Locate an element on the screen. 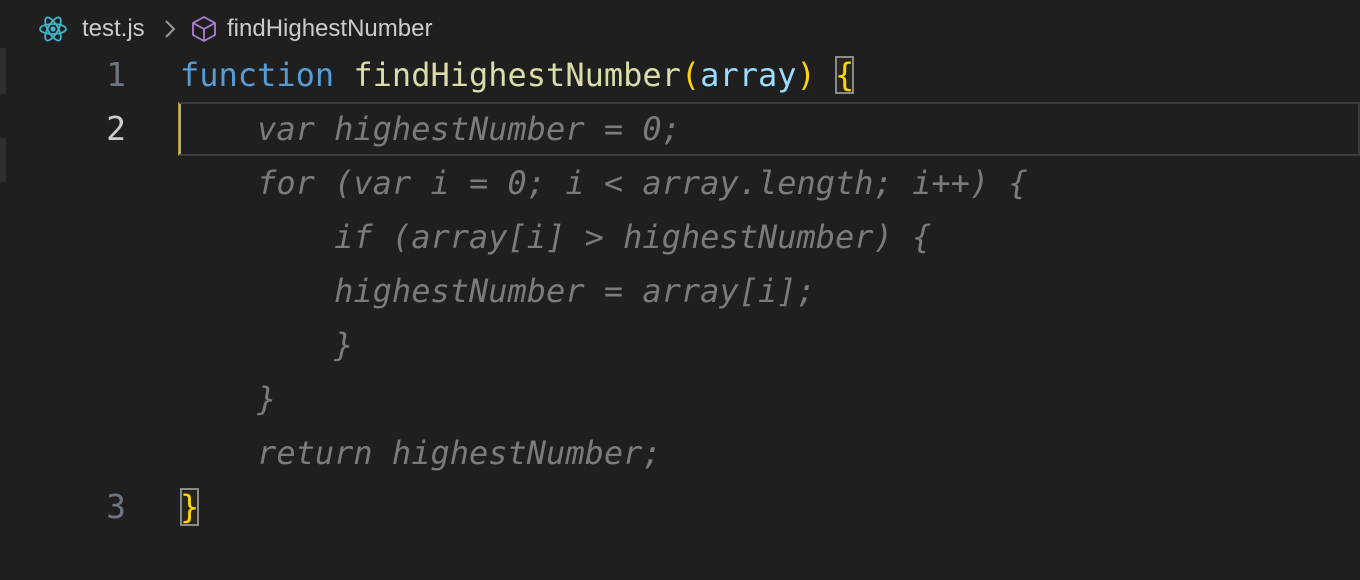 The height and width of the screenshot is (580, 1360). ghost-suggestion-line: var highestNumber = 0; is located at coordinates (430, 129).